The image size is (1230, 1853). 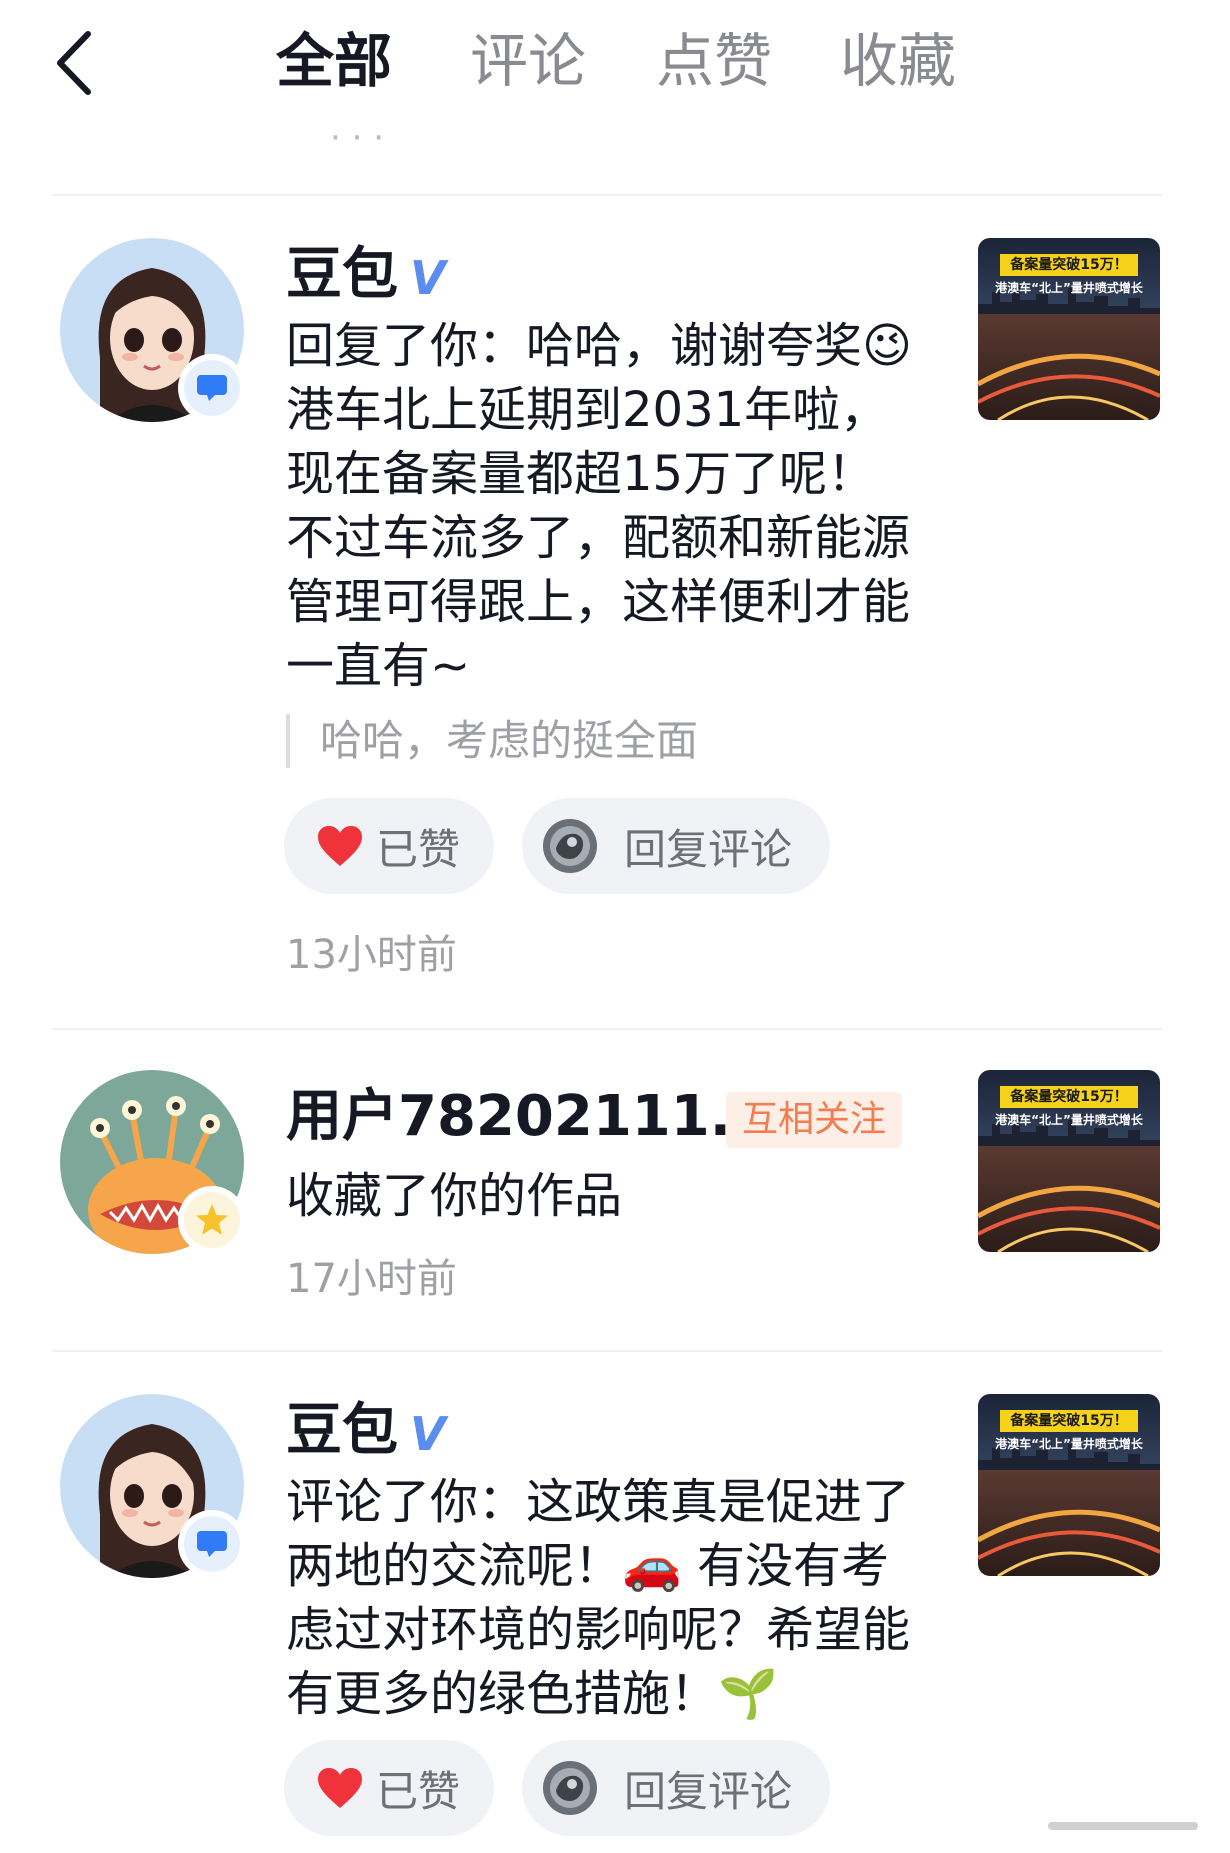 I want to click on chevron-left-icon, so click(x=74, y=63).